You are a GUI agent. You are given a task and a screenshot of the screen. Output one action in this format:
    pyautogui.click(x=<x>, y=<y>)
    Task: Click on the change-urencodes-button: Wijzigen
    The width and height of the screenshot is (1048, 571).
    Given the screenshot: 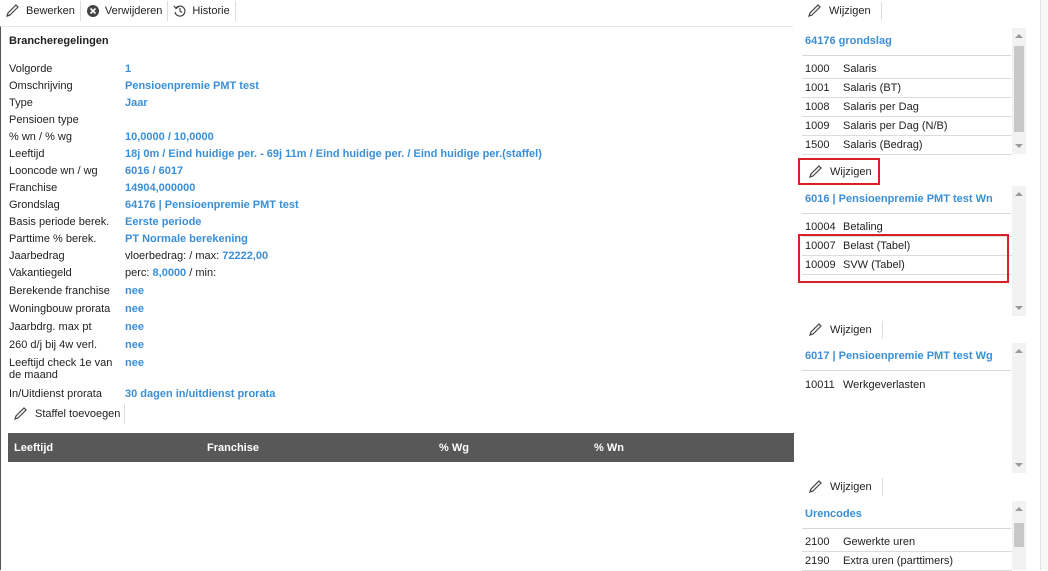 What is the action you would take?
    pyautogui.click(x=842, y=487)
    